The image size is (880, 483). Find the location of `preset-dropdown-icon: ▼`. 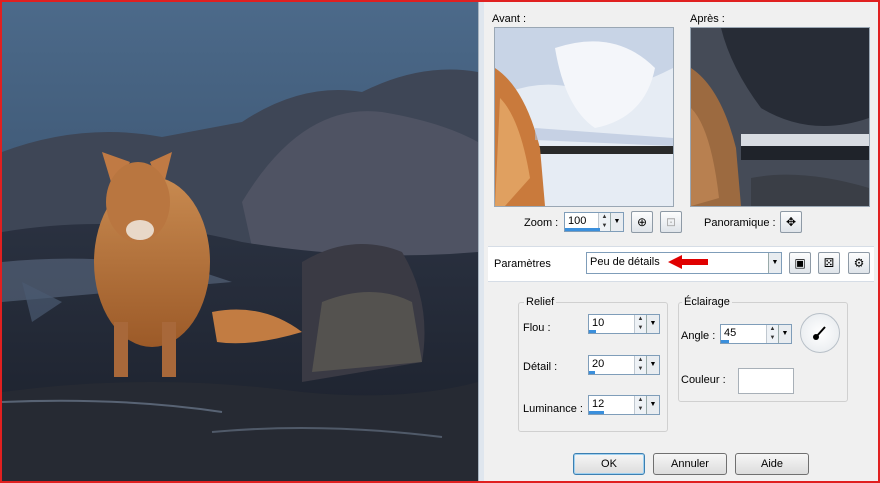

preset-dropdown-icon: ▼ is located at coordinates (774, 263).